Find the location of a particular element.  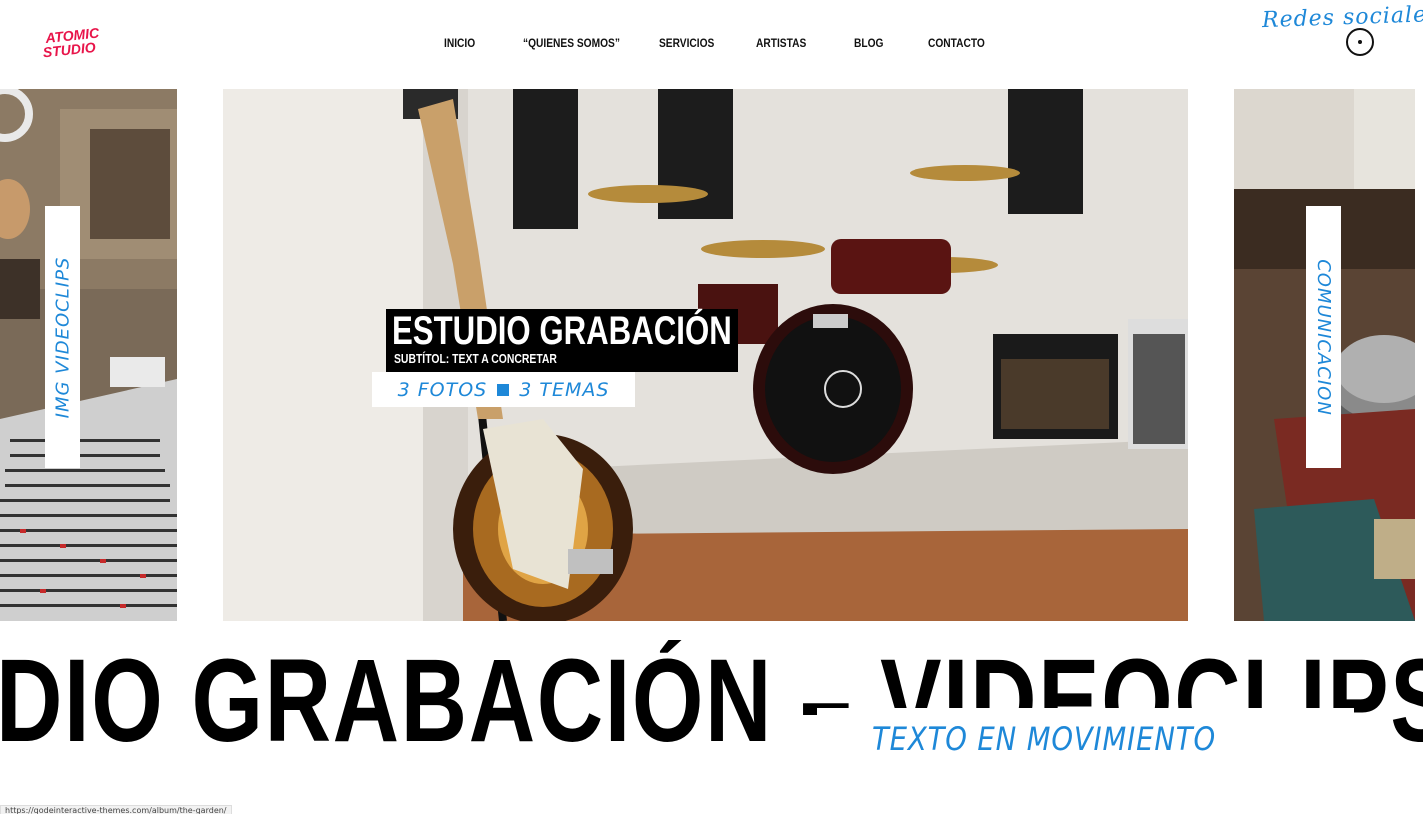

nav-quienes-somos: “QUIENES SOMOS” is located at coordinates (571, 43).